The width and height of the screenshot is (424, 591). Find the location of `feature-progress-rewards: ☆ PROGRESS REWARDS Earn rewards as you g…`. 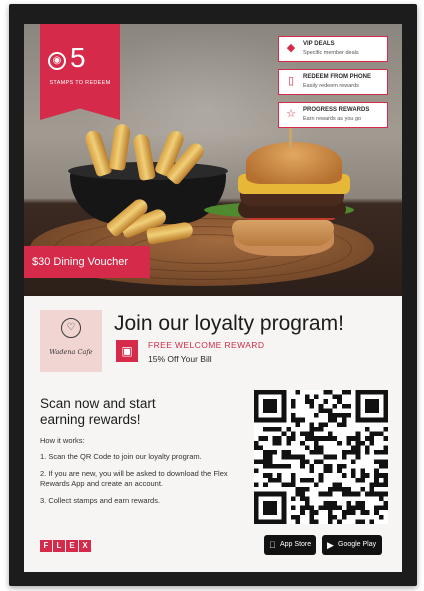

feature-progress-rewards: ☆ PROGRESS REWARDS Earn rewards as you g… is located at coordinates (333, 115).